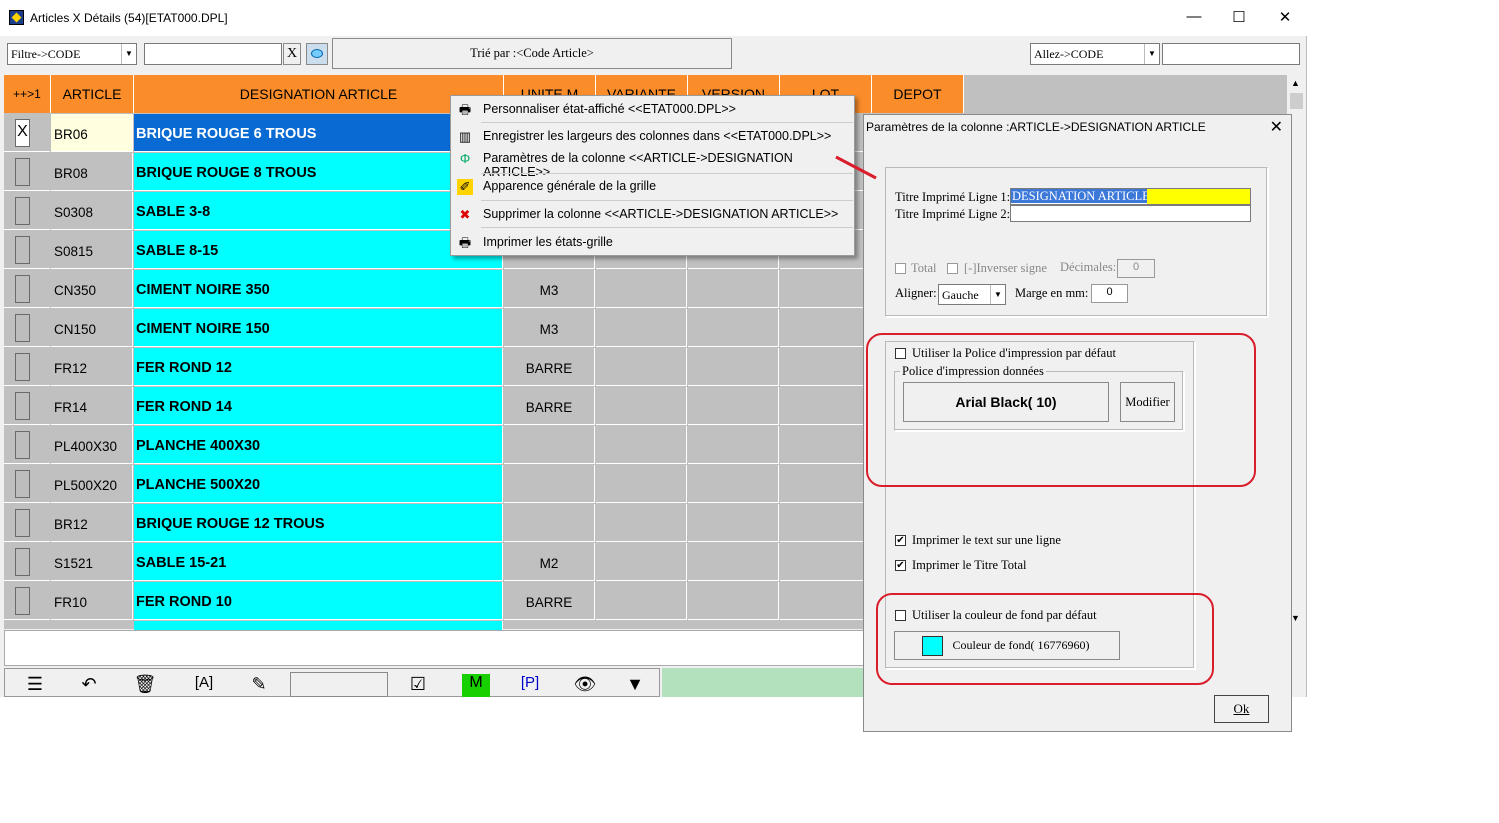  What do you see at coordinates (1061, 410) in the screenshot?
I see `annotation-box-font` at bounding box center [1061, 410].